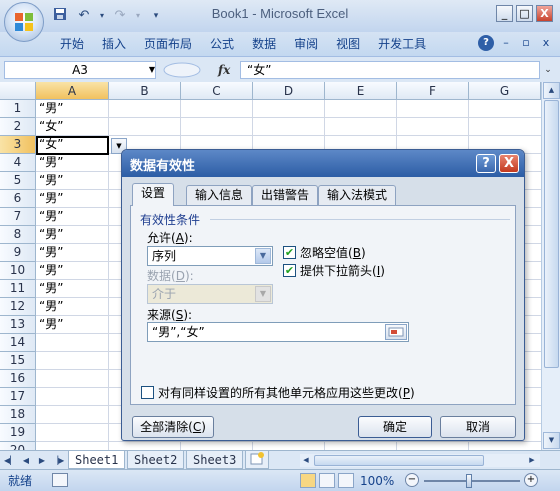 Image resolution: width=560 pixels, height=491 pixels. Describe the element at coordinates (97, 460) in the screenshot. I see `sheet-tab-1: Sheet1` at that location.